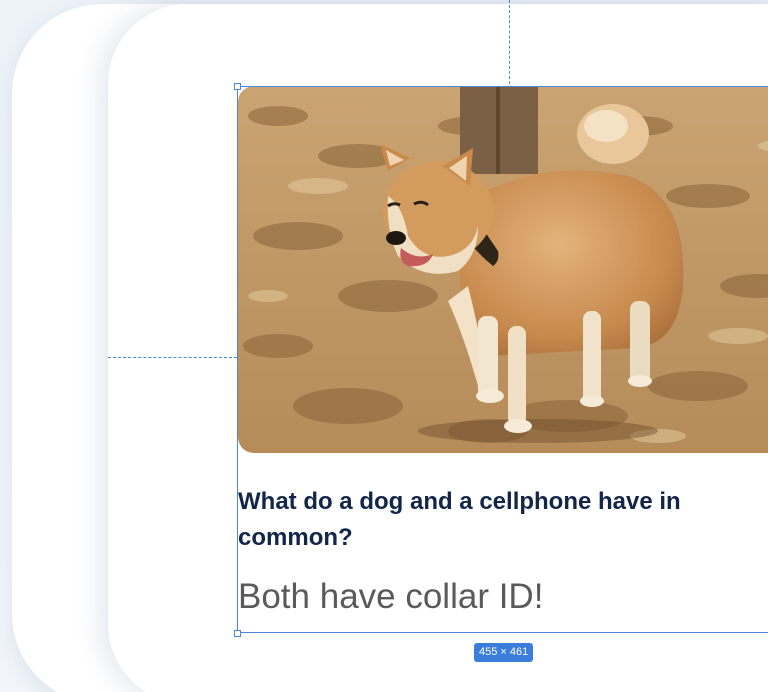 Image resolution: width=768 pixels, height=692 pixels. What do you see at coordinates (237, 633) in the screenshot?
I see `resize-handle-bottom-left` at bounding box center [237, 633].